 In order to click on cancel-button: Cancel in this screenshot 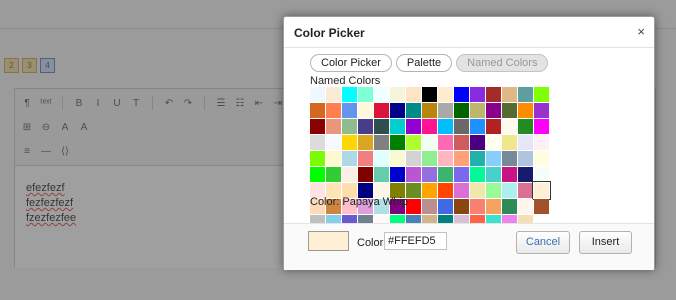, I will do `click(543, 242)`.